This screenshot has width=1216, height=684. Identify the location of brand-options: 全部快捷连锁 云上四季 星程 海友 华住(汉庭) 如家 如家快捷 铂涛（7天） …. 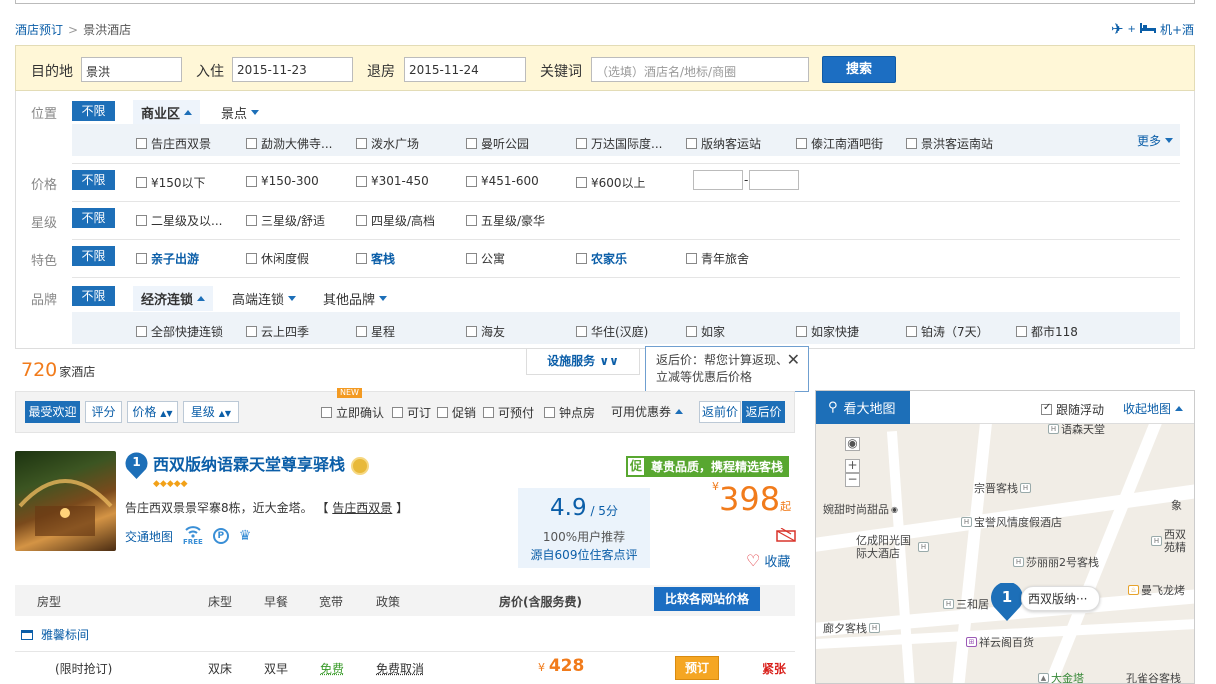
(626, 328).